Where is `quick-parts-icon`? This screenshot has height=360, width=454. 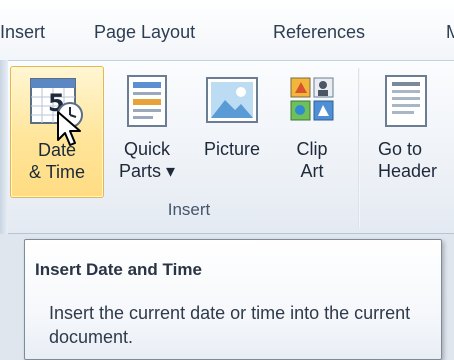
quick-parts-icon is located at coordinates (147, 101).